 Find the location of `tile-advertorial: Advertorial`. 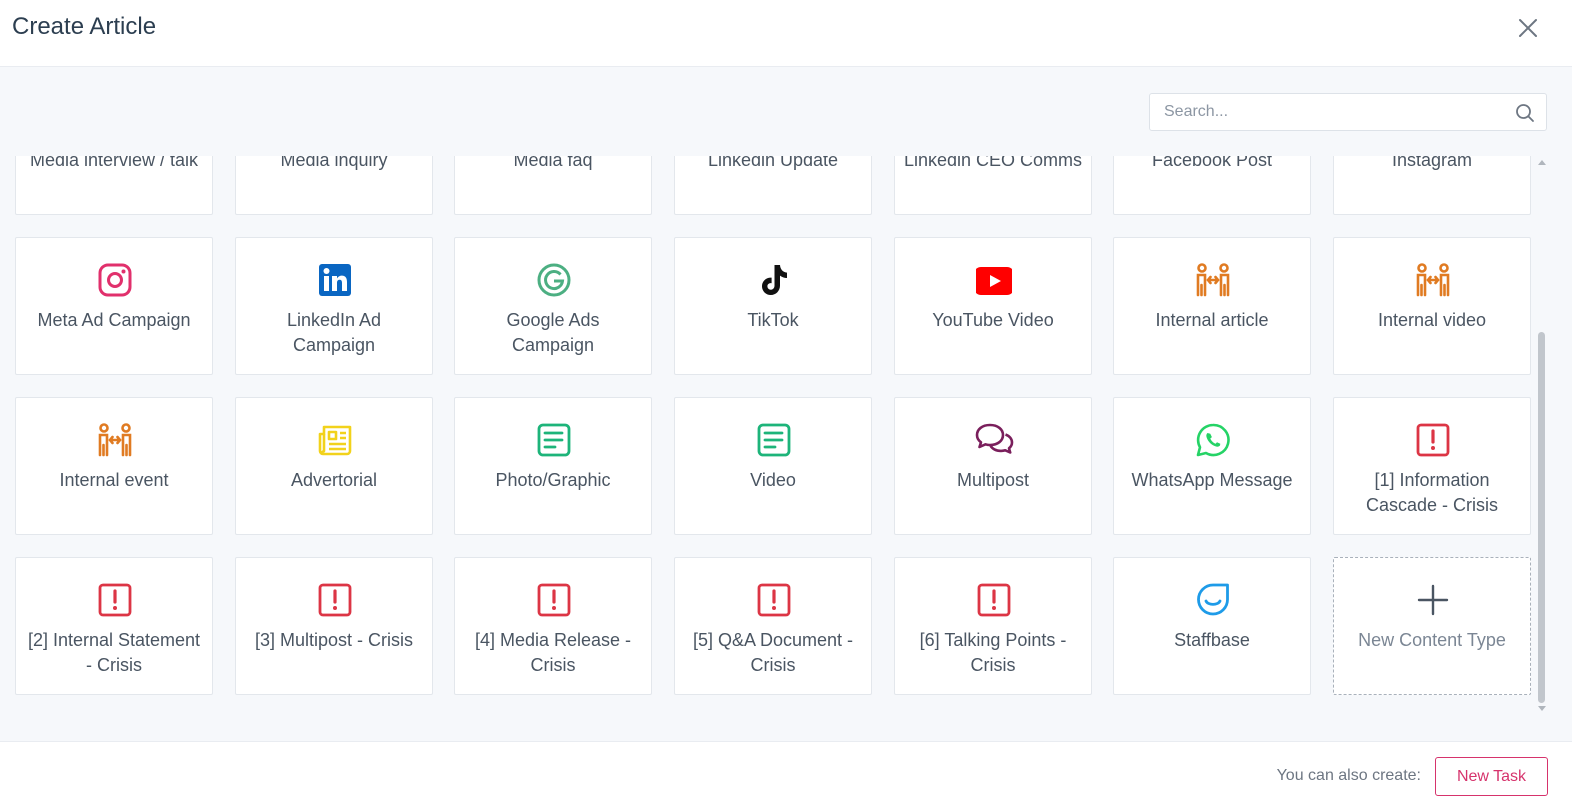

tile-advertorial: Advertorial is located at coordinates (334, 466).